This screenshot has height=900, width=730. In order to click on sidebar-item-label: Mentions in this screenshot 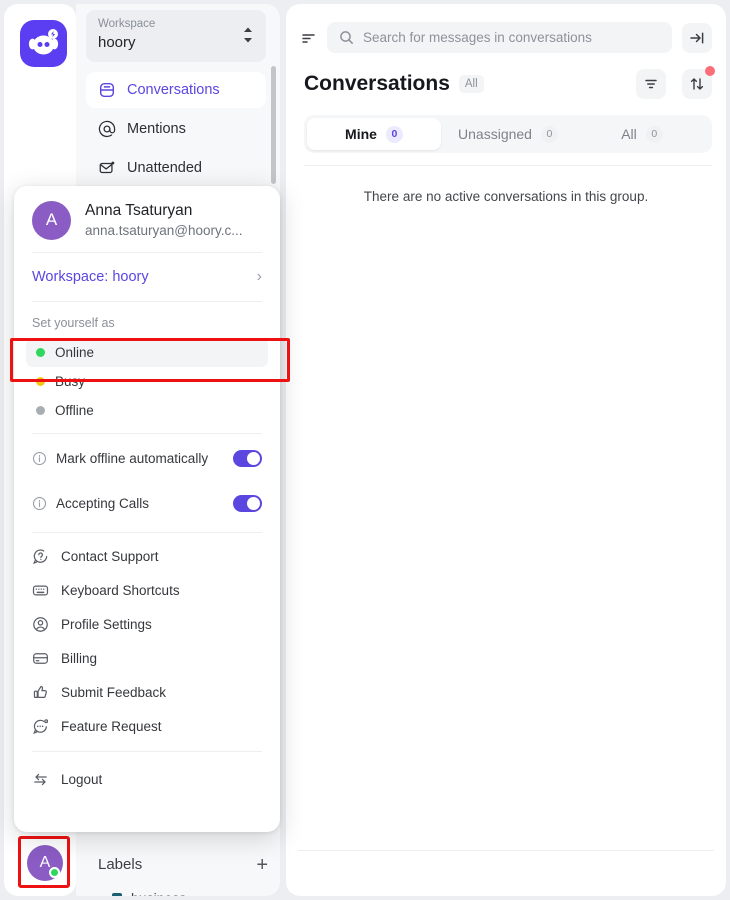, I will do `click(156, 129)`.